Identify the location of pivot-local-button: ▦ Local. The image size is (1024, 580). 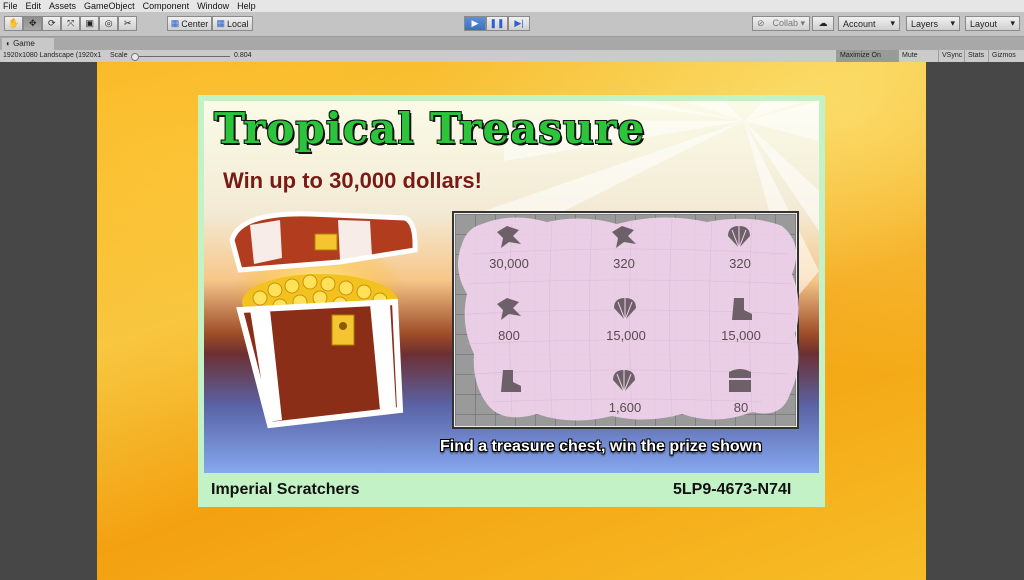
(232, 23).